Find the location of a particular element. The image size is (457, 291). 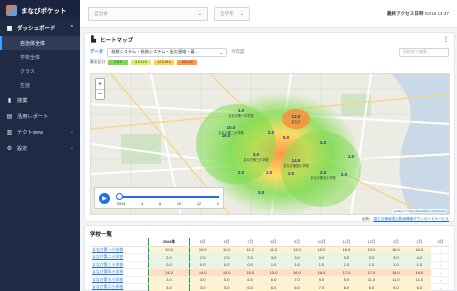

municipality-select: 自治体 ⌄ is located at coordinates (148, 13).